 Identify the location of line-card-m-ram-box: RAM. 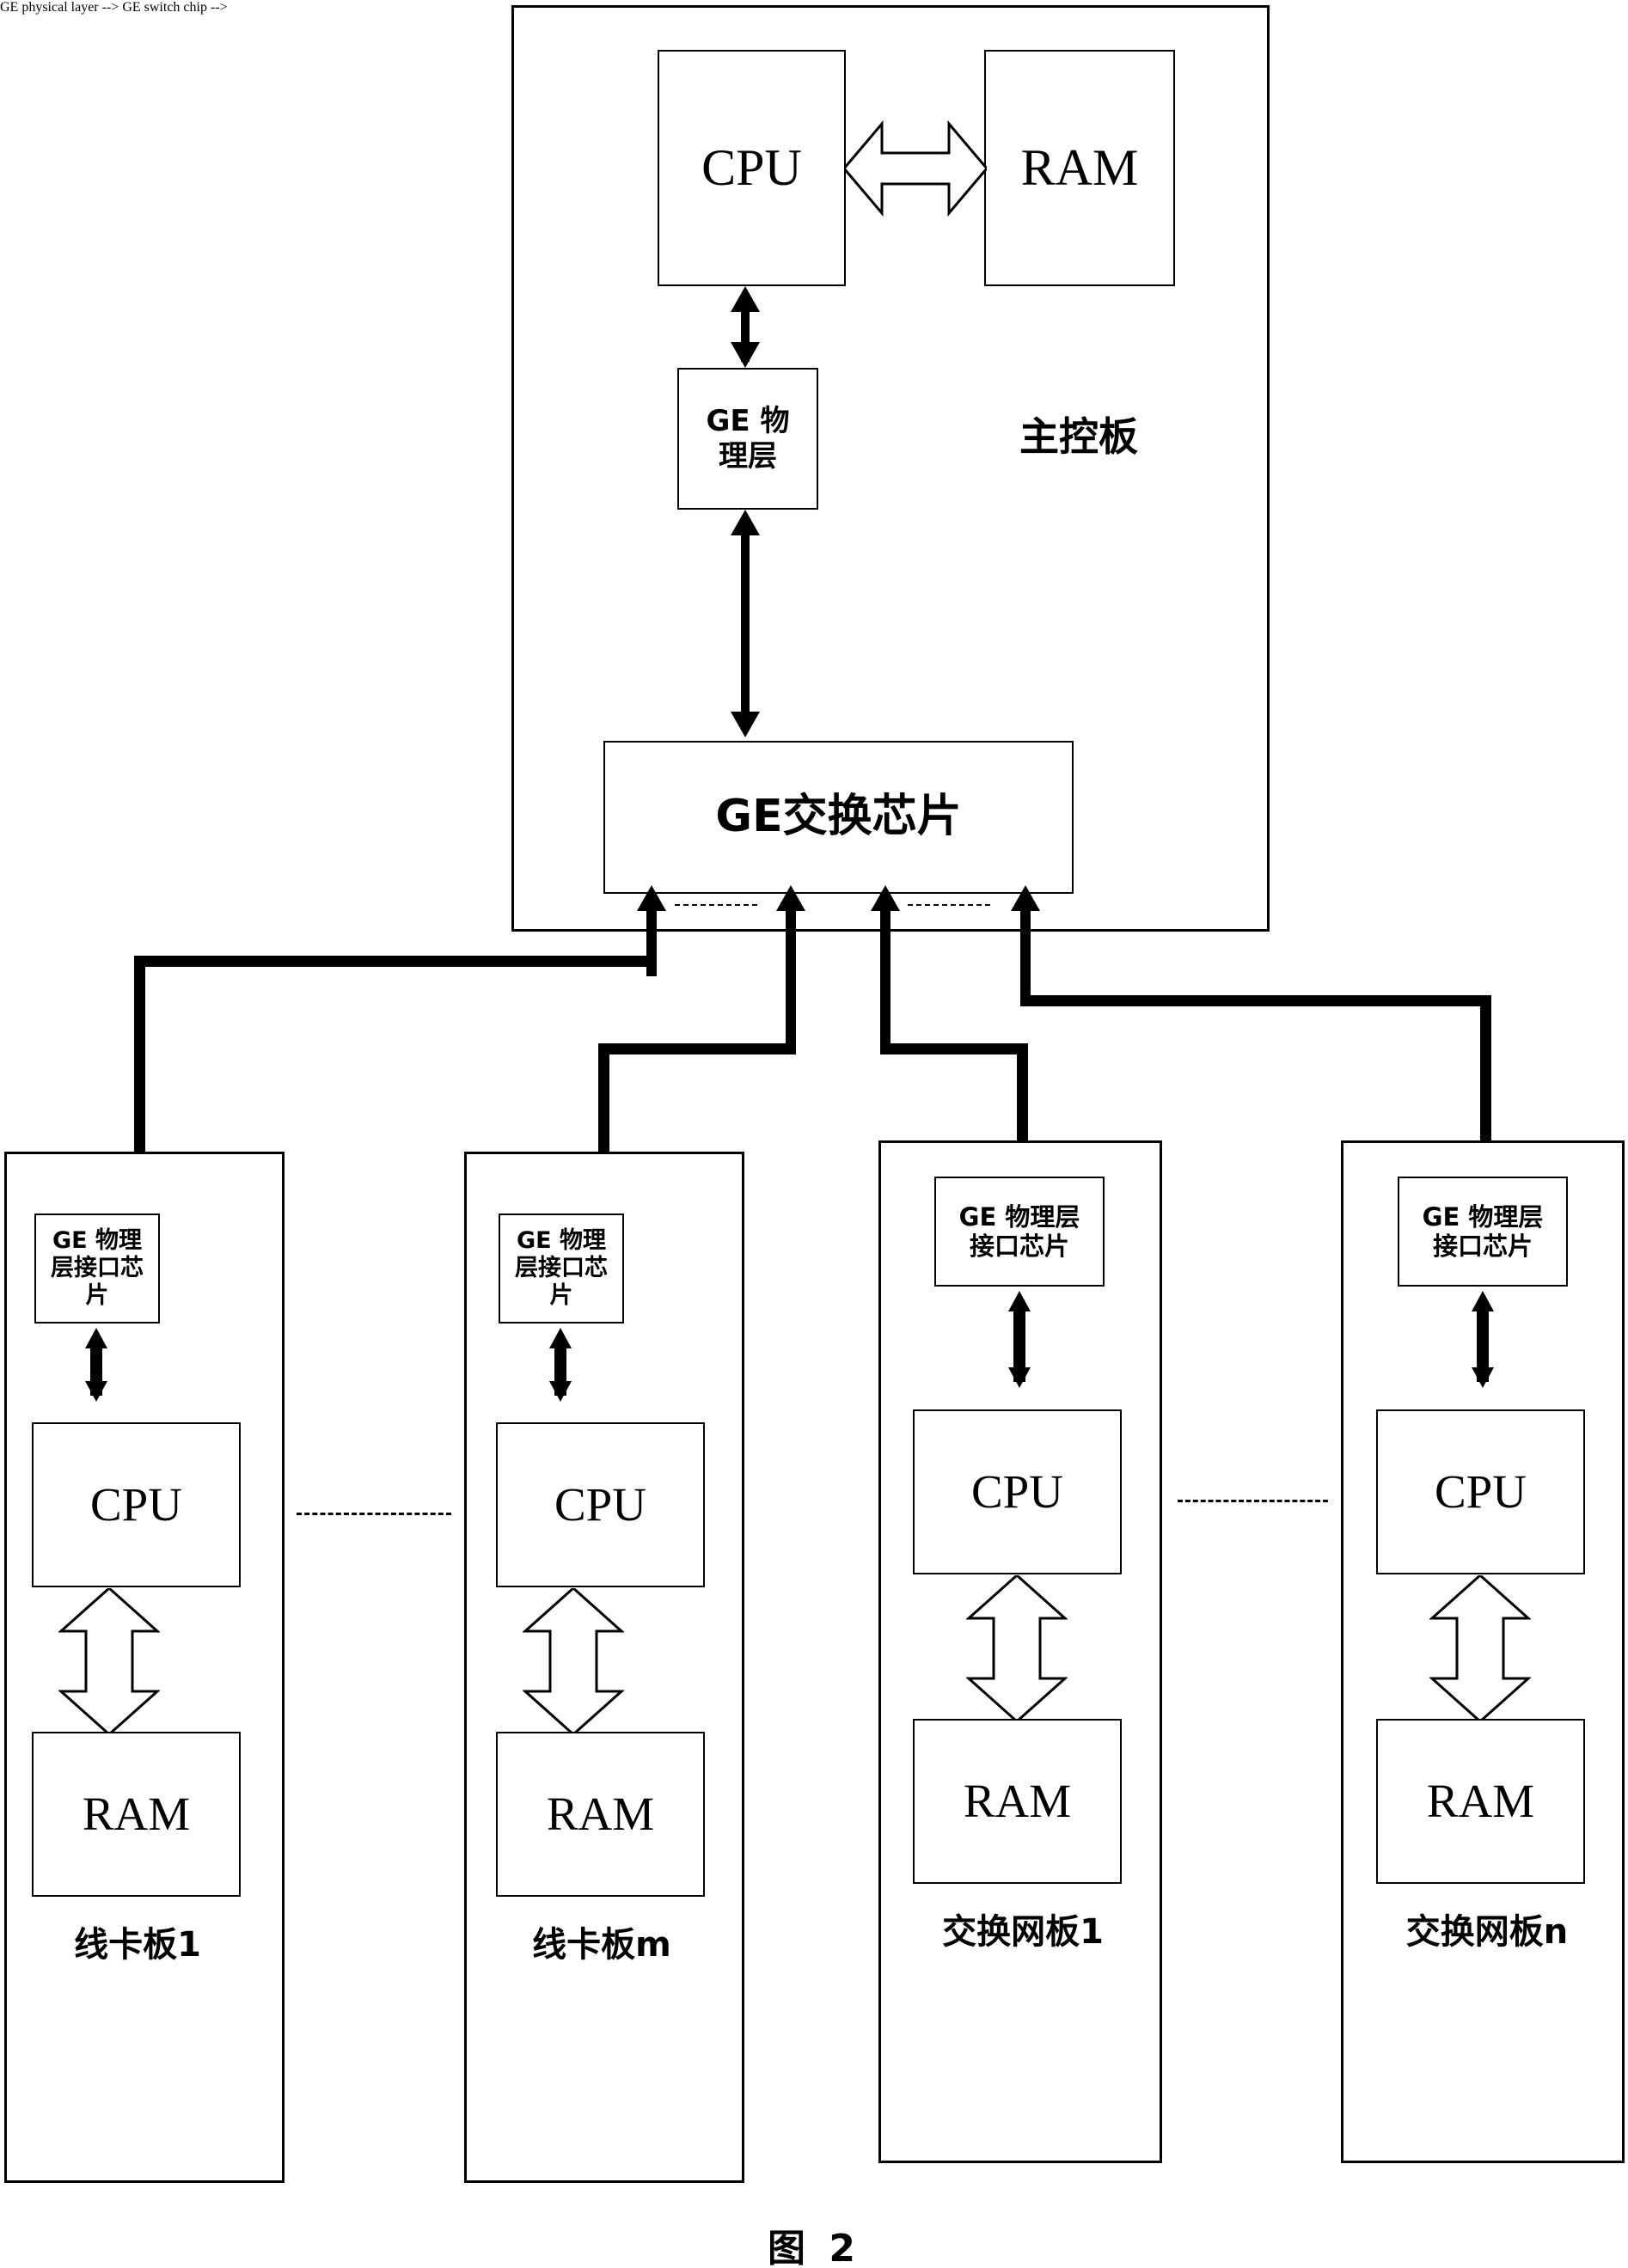
(600, 1814).